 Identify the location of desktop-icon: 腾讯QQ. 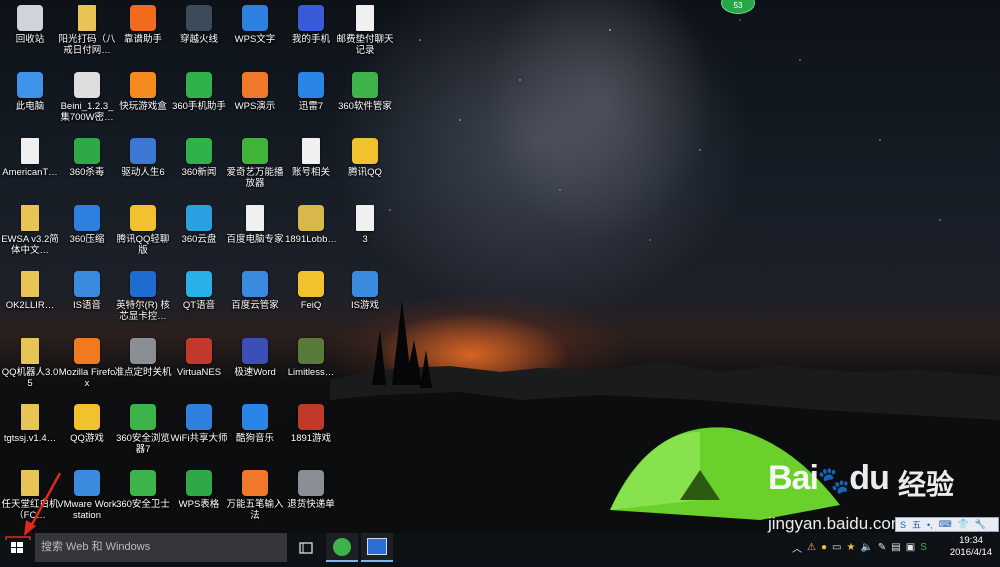
(365, 158).